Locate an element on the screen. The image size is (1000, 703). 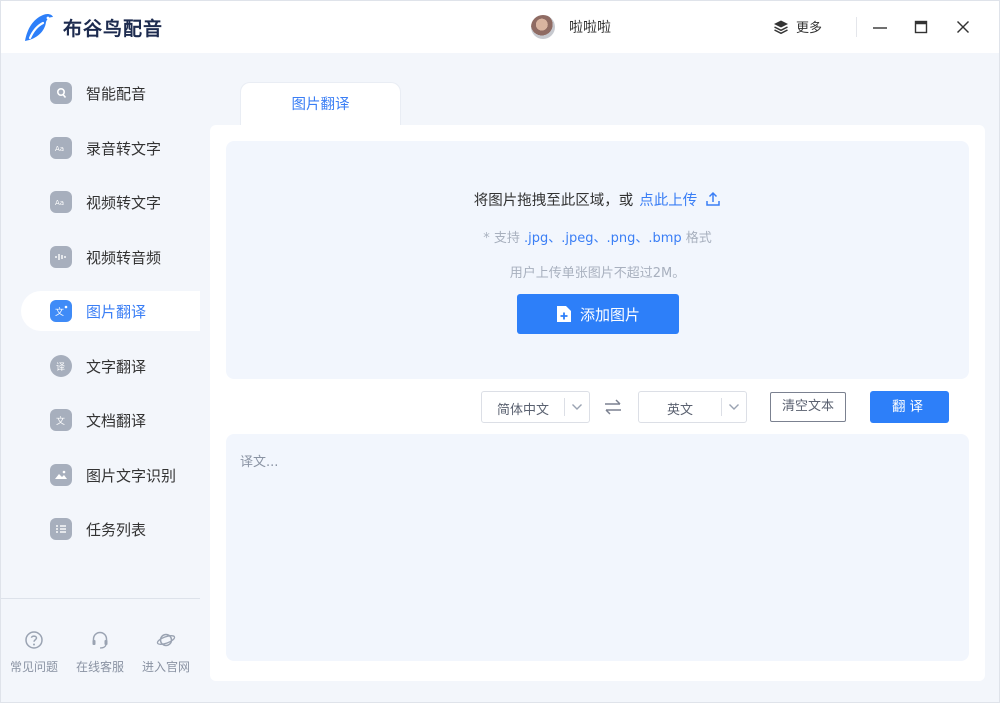
clear-text-button: 清空文本 is located at coordinates (808, 407).